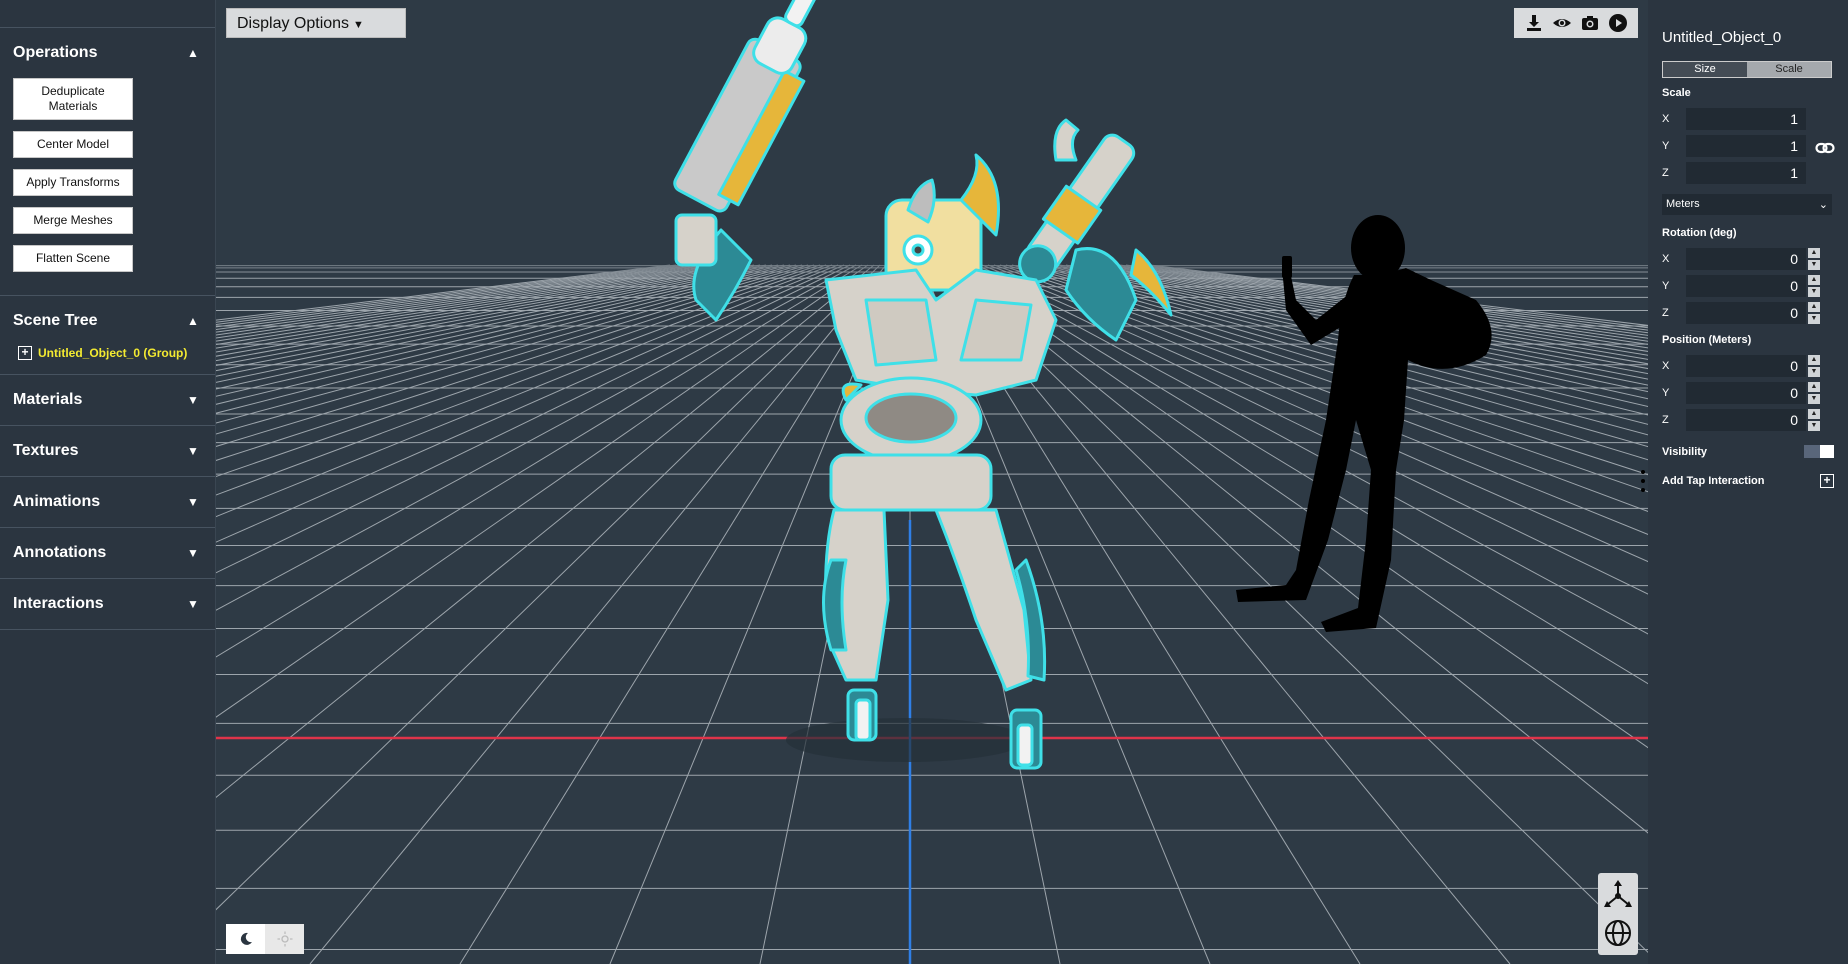  I want to click on position-z-row: Z 0 ▲ ▼, so click(1748, 419).